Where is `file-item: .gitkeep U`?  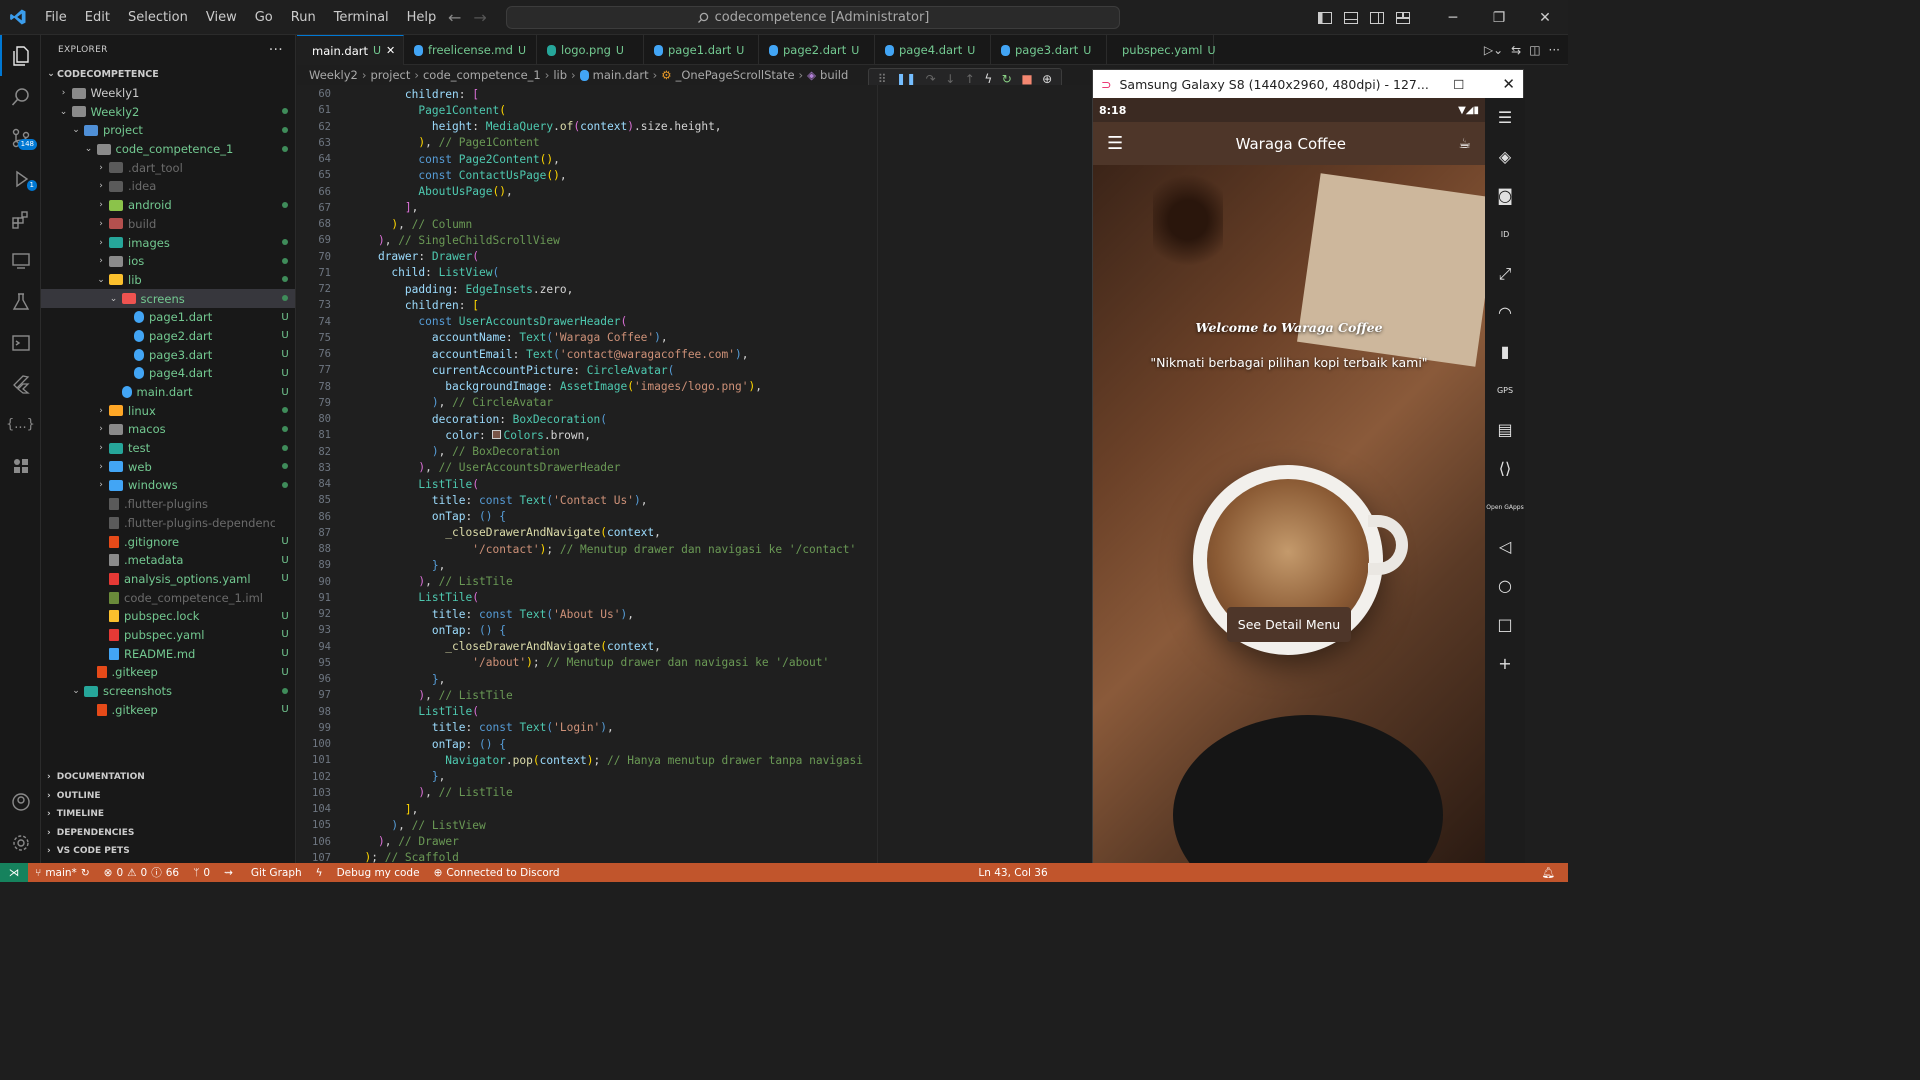 file-item: .gitkeep U is located at coordinates (168, 709).